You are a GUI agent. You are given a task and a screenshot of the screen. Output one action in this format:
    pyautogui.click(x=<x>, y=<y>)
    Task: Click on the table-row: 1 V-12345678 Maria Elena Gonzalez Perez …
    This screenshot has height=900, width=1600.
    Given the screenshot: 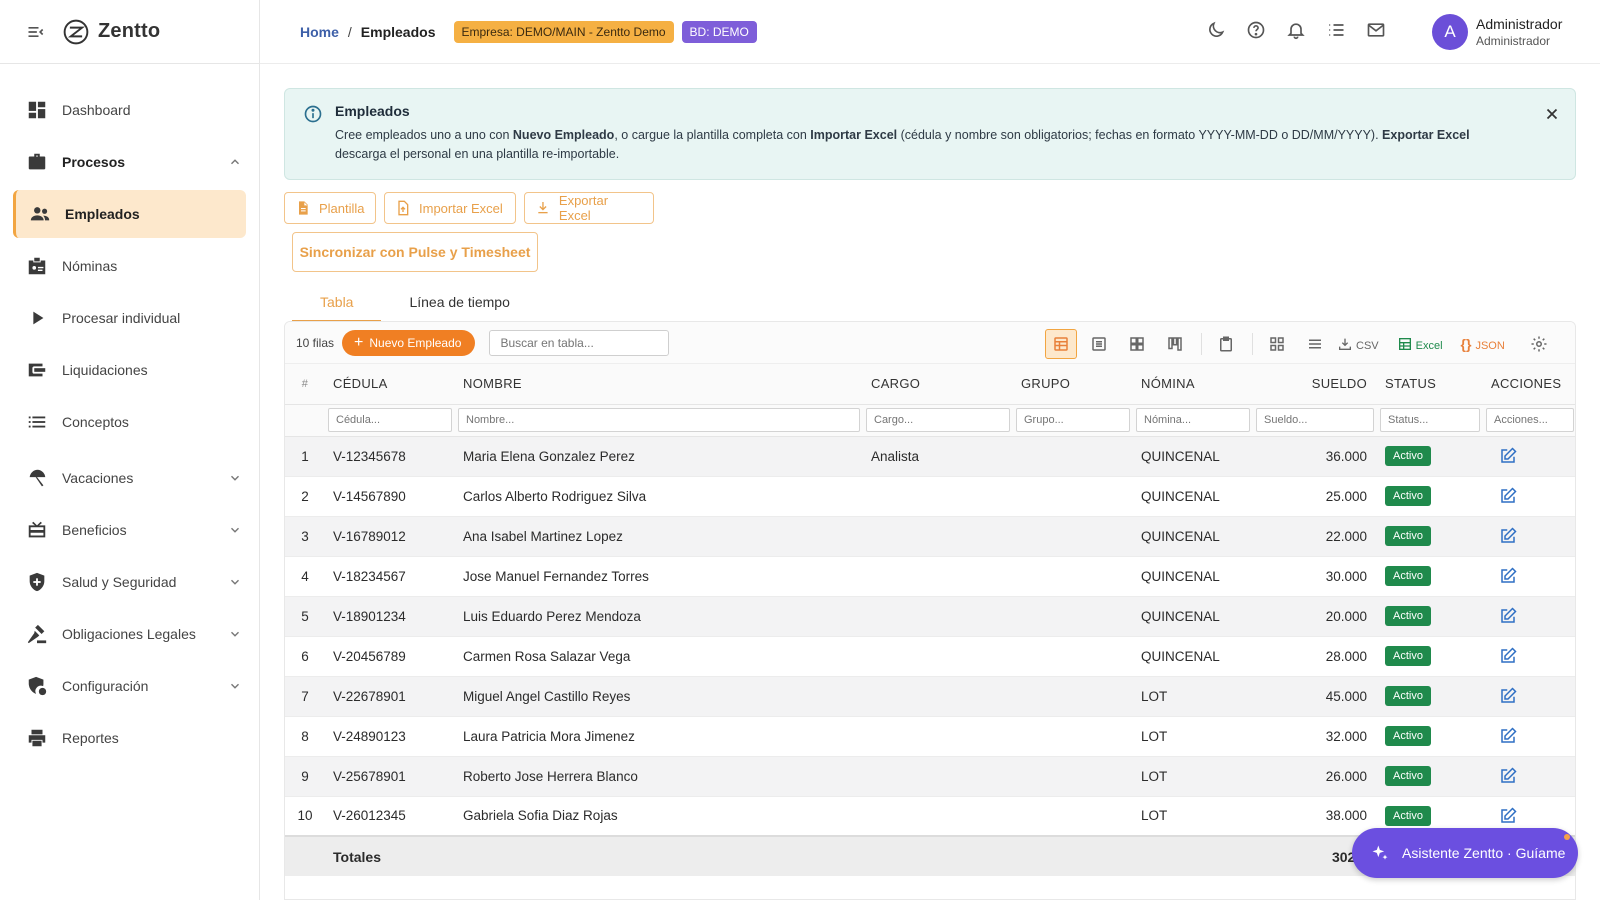 What is the action you would take?
    pyautogui.click(x=930, y=456)
    